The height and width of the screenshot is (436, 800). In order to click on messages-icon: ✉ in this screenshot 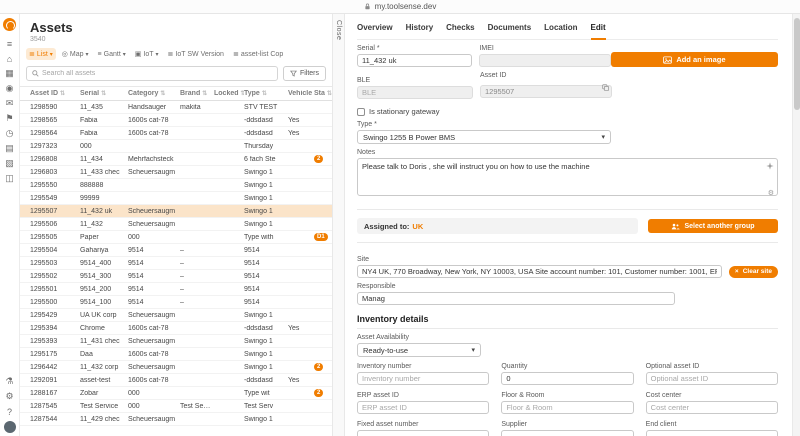, I will do `click(10, 103)`.